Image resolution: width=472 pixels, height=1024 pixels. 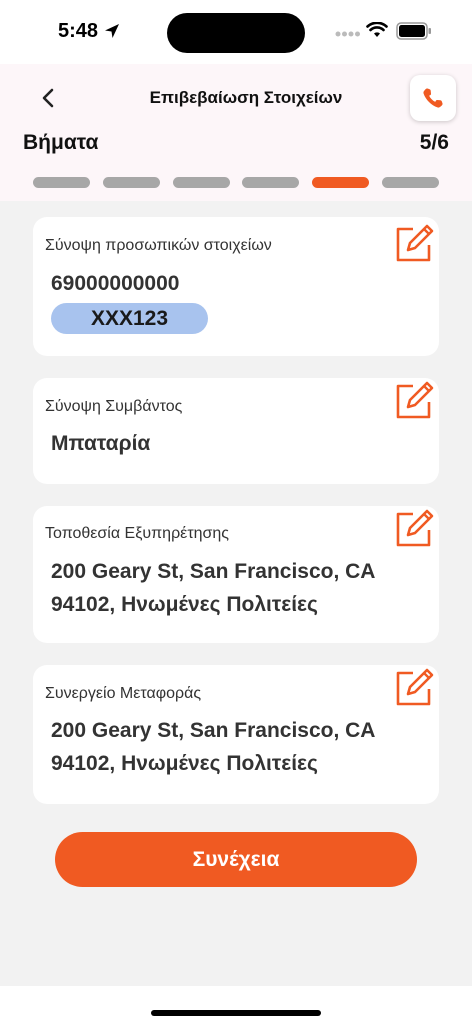 I want to click on cellular-signal-icon, so click(x=347, y=34).